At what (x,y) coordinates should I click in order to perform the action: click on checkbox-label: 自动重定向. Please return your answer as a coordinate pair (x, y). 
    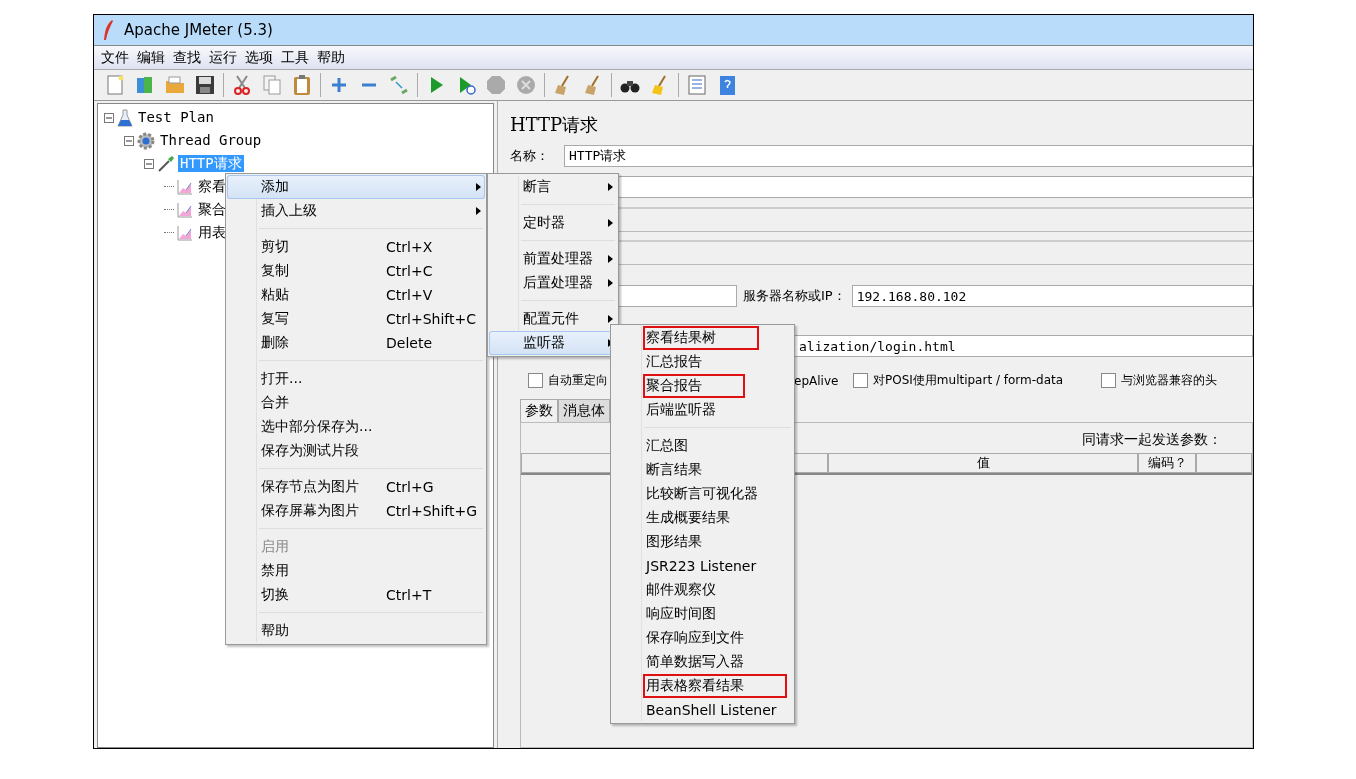
    Looking at the image, I should click on (578, 380).